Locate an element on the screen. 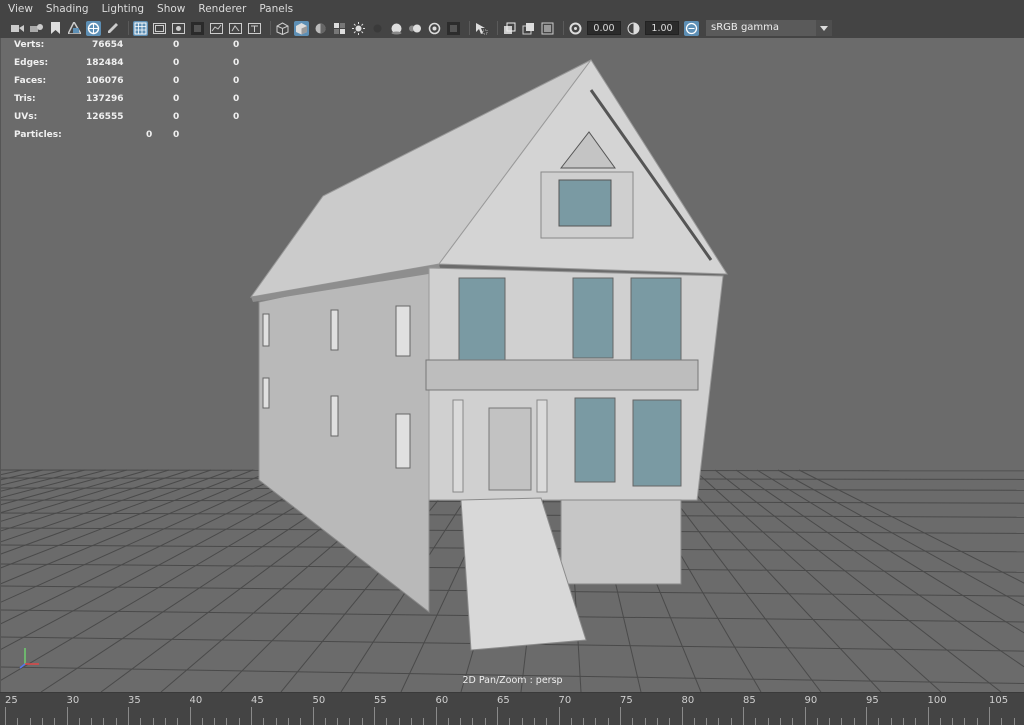 Image resolution: width=1024 pixels, height=725 pixels. menu-lighting: Lighting is located at coordinates (123, 9).